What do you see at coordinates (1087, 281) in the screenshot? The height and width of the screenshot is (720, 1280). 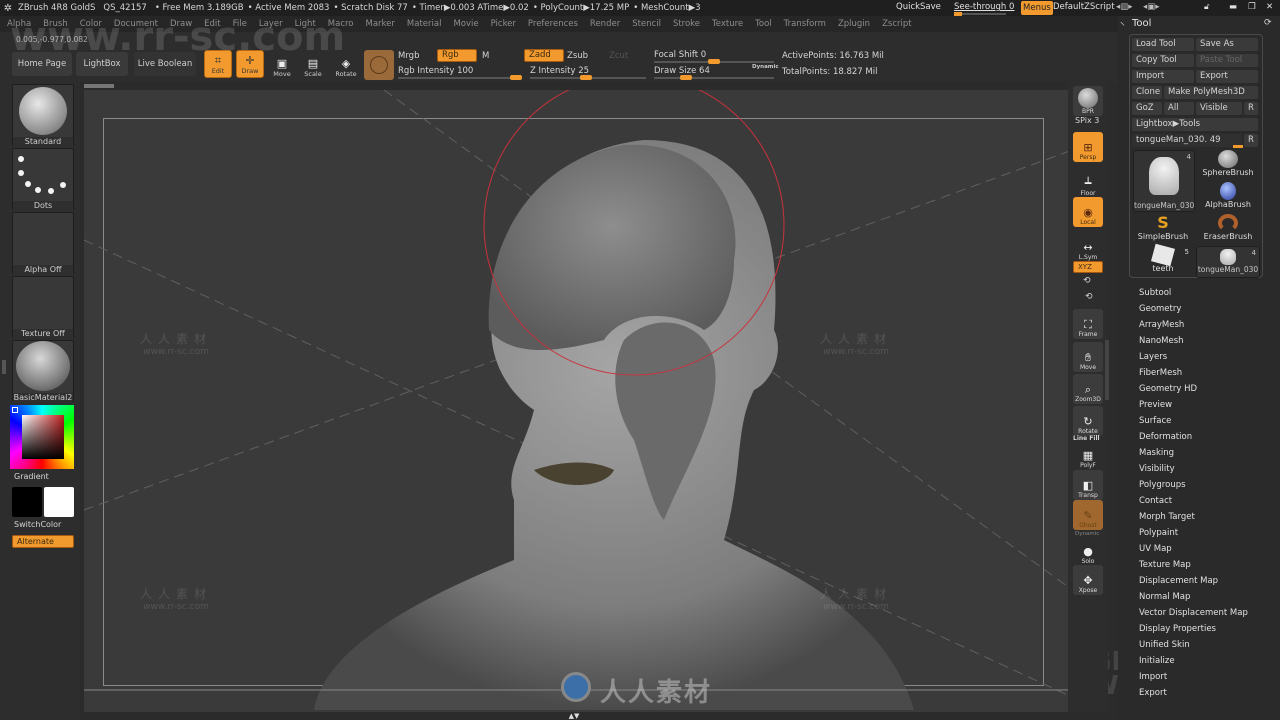 I see `sym-y-icon: ⟲` at bounding box center [1087, 281].